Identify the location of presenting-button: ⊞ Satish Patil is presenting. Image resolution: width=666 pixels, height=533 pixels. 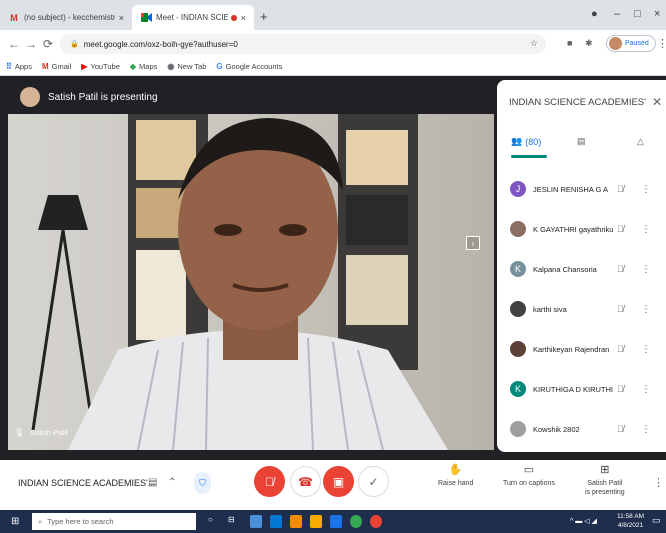
(605, 480).